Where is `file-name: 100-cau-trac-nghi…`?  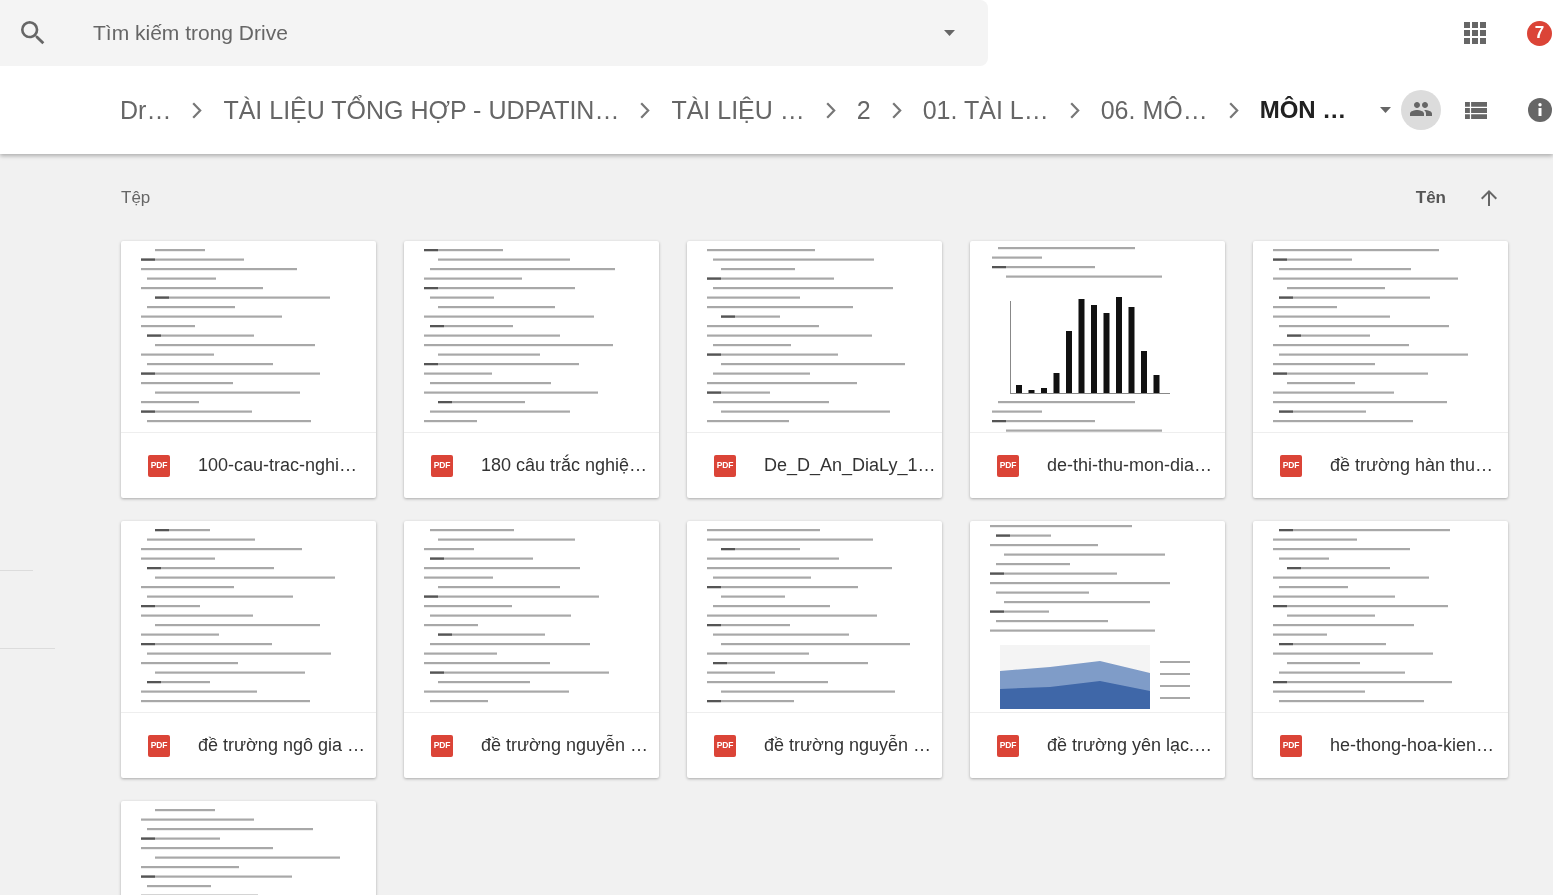
file-name: 100-cau-trac-nghi… is located at coordinates (278, 465).